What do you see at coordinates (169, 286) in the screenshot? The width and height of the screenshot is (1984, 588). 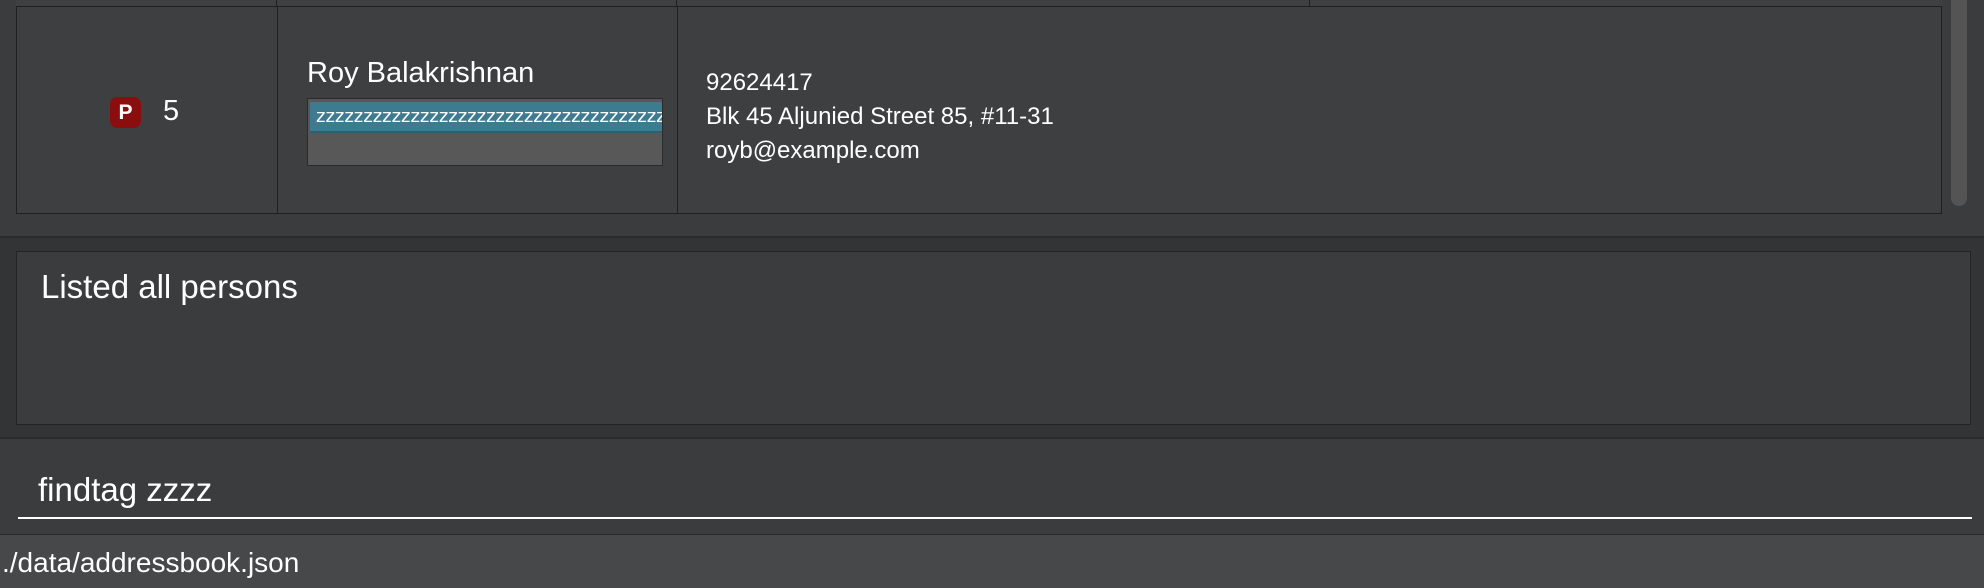 I see `result-message: Listed all persons` at bounding box center [169, 286].